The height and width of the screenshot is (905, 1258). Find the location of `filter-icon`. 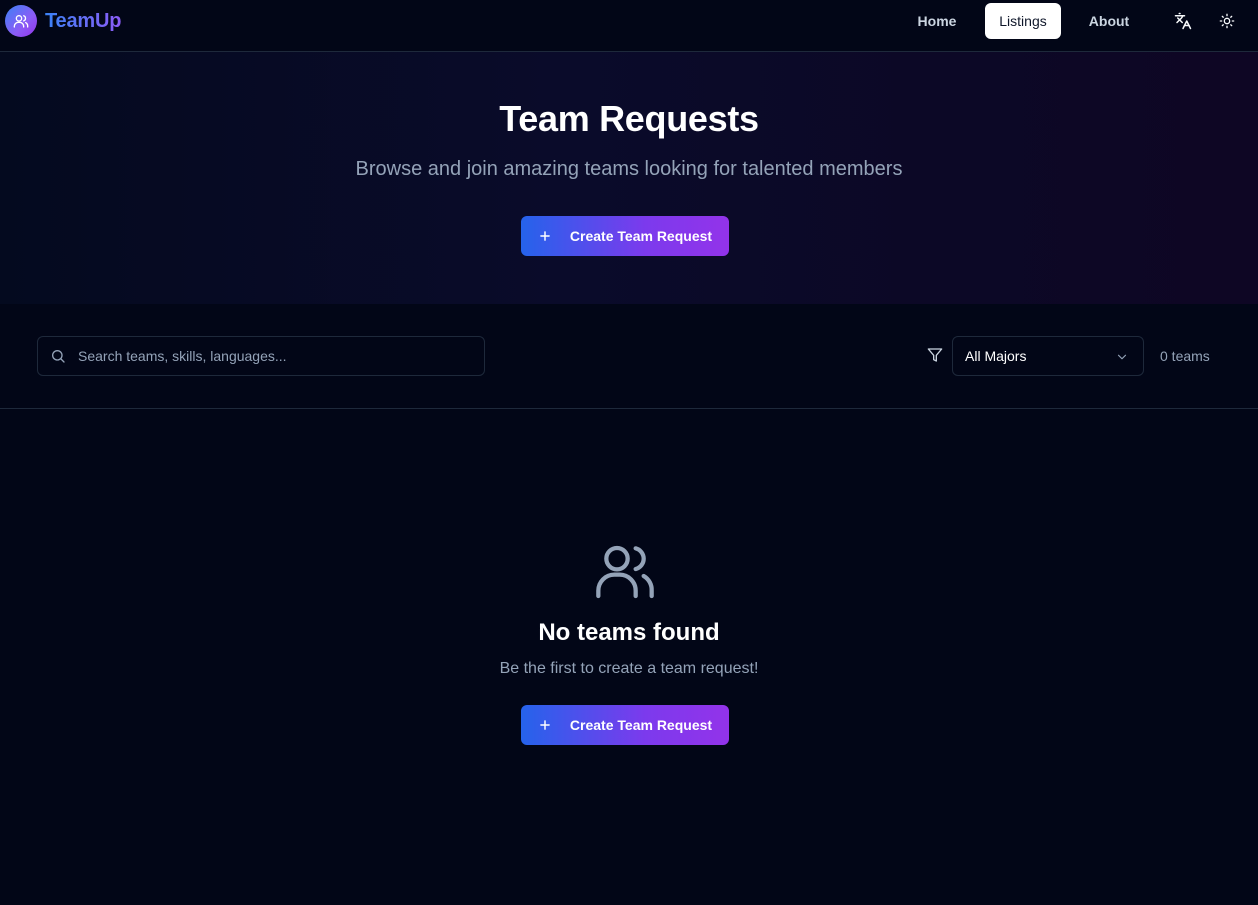

filter-icon is located at coordinates (935, 355).